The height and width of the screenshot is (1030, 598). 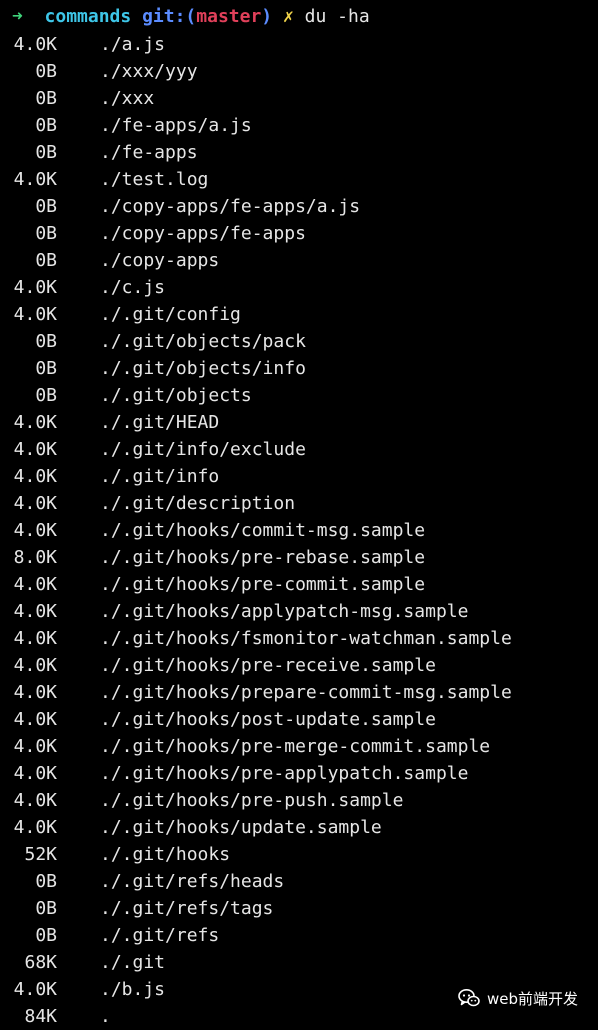 What do you see at coordinates (299, 44) in the screenshot?
I see `output-row: 4.0K ./a.js` at bounding box center [299, 44].